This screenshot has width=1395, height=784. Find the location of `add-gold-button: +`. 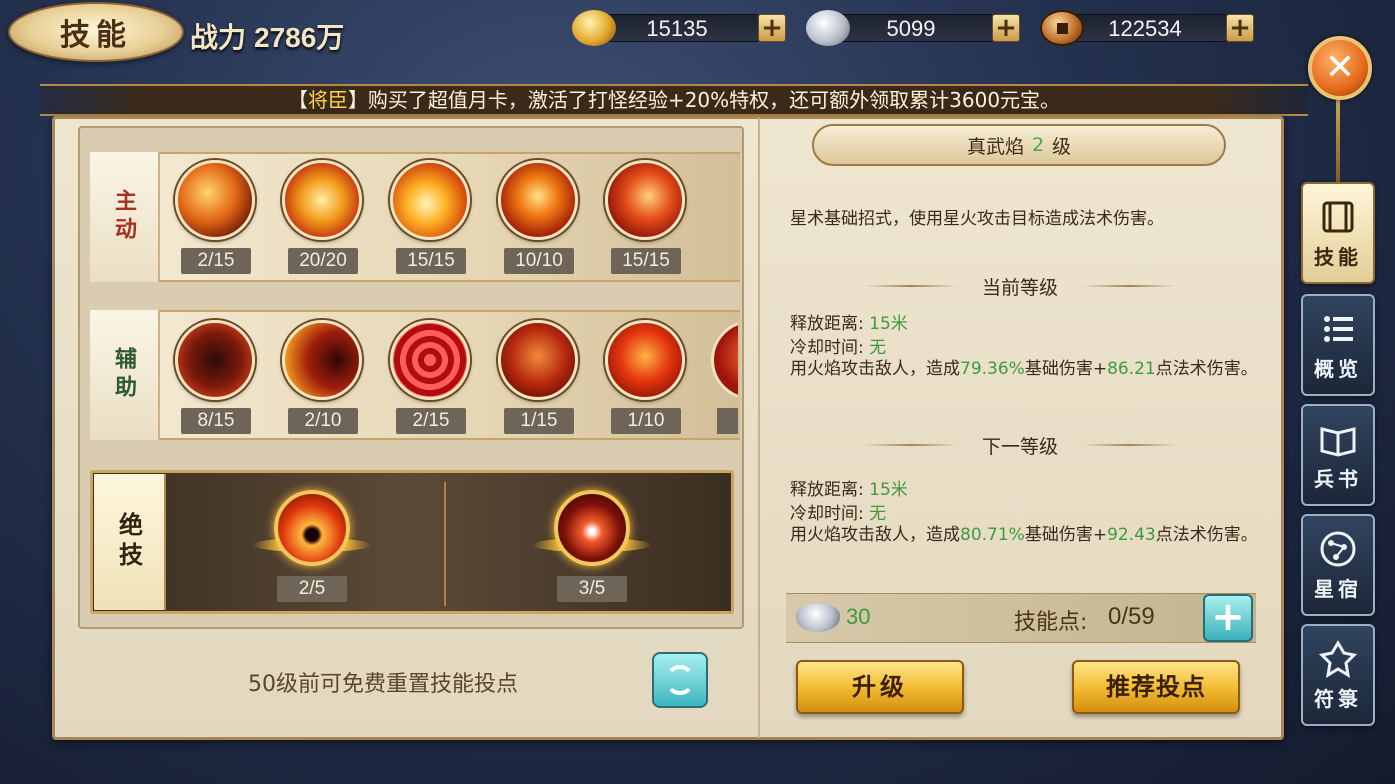

add-gold-button: + is located at coordinates (772, 28).